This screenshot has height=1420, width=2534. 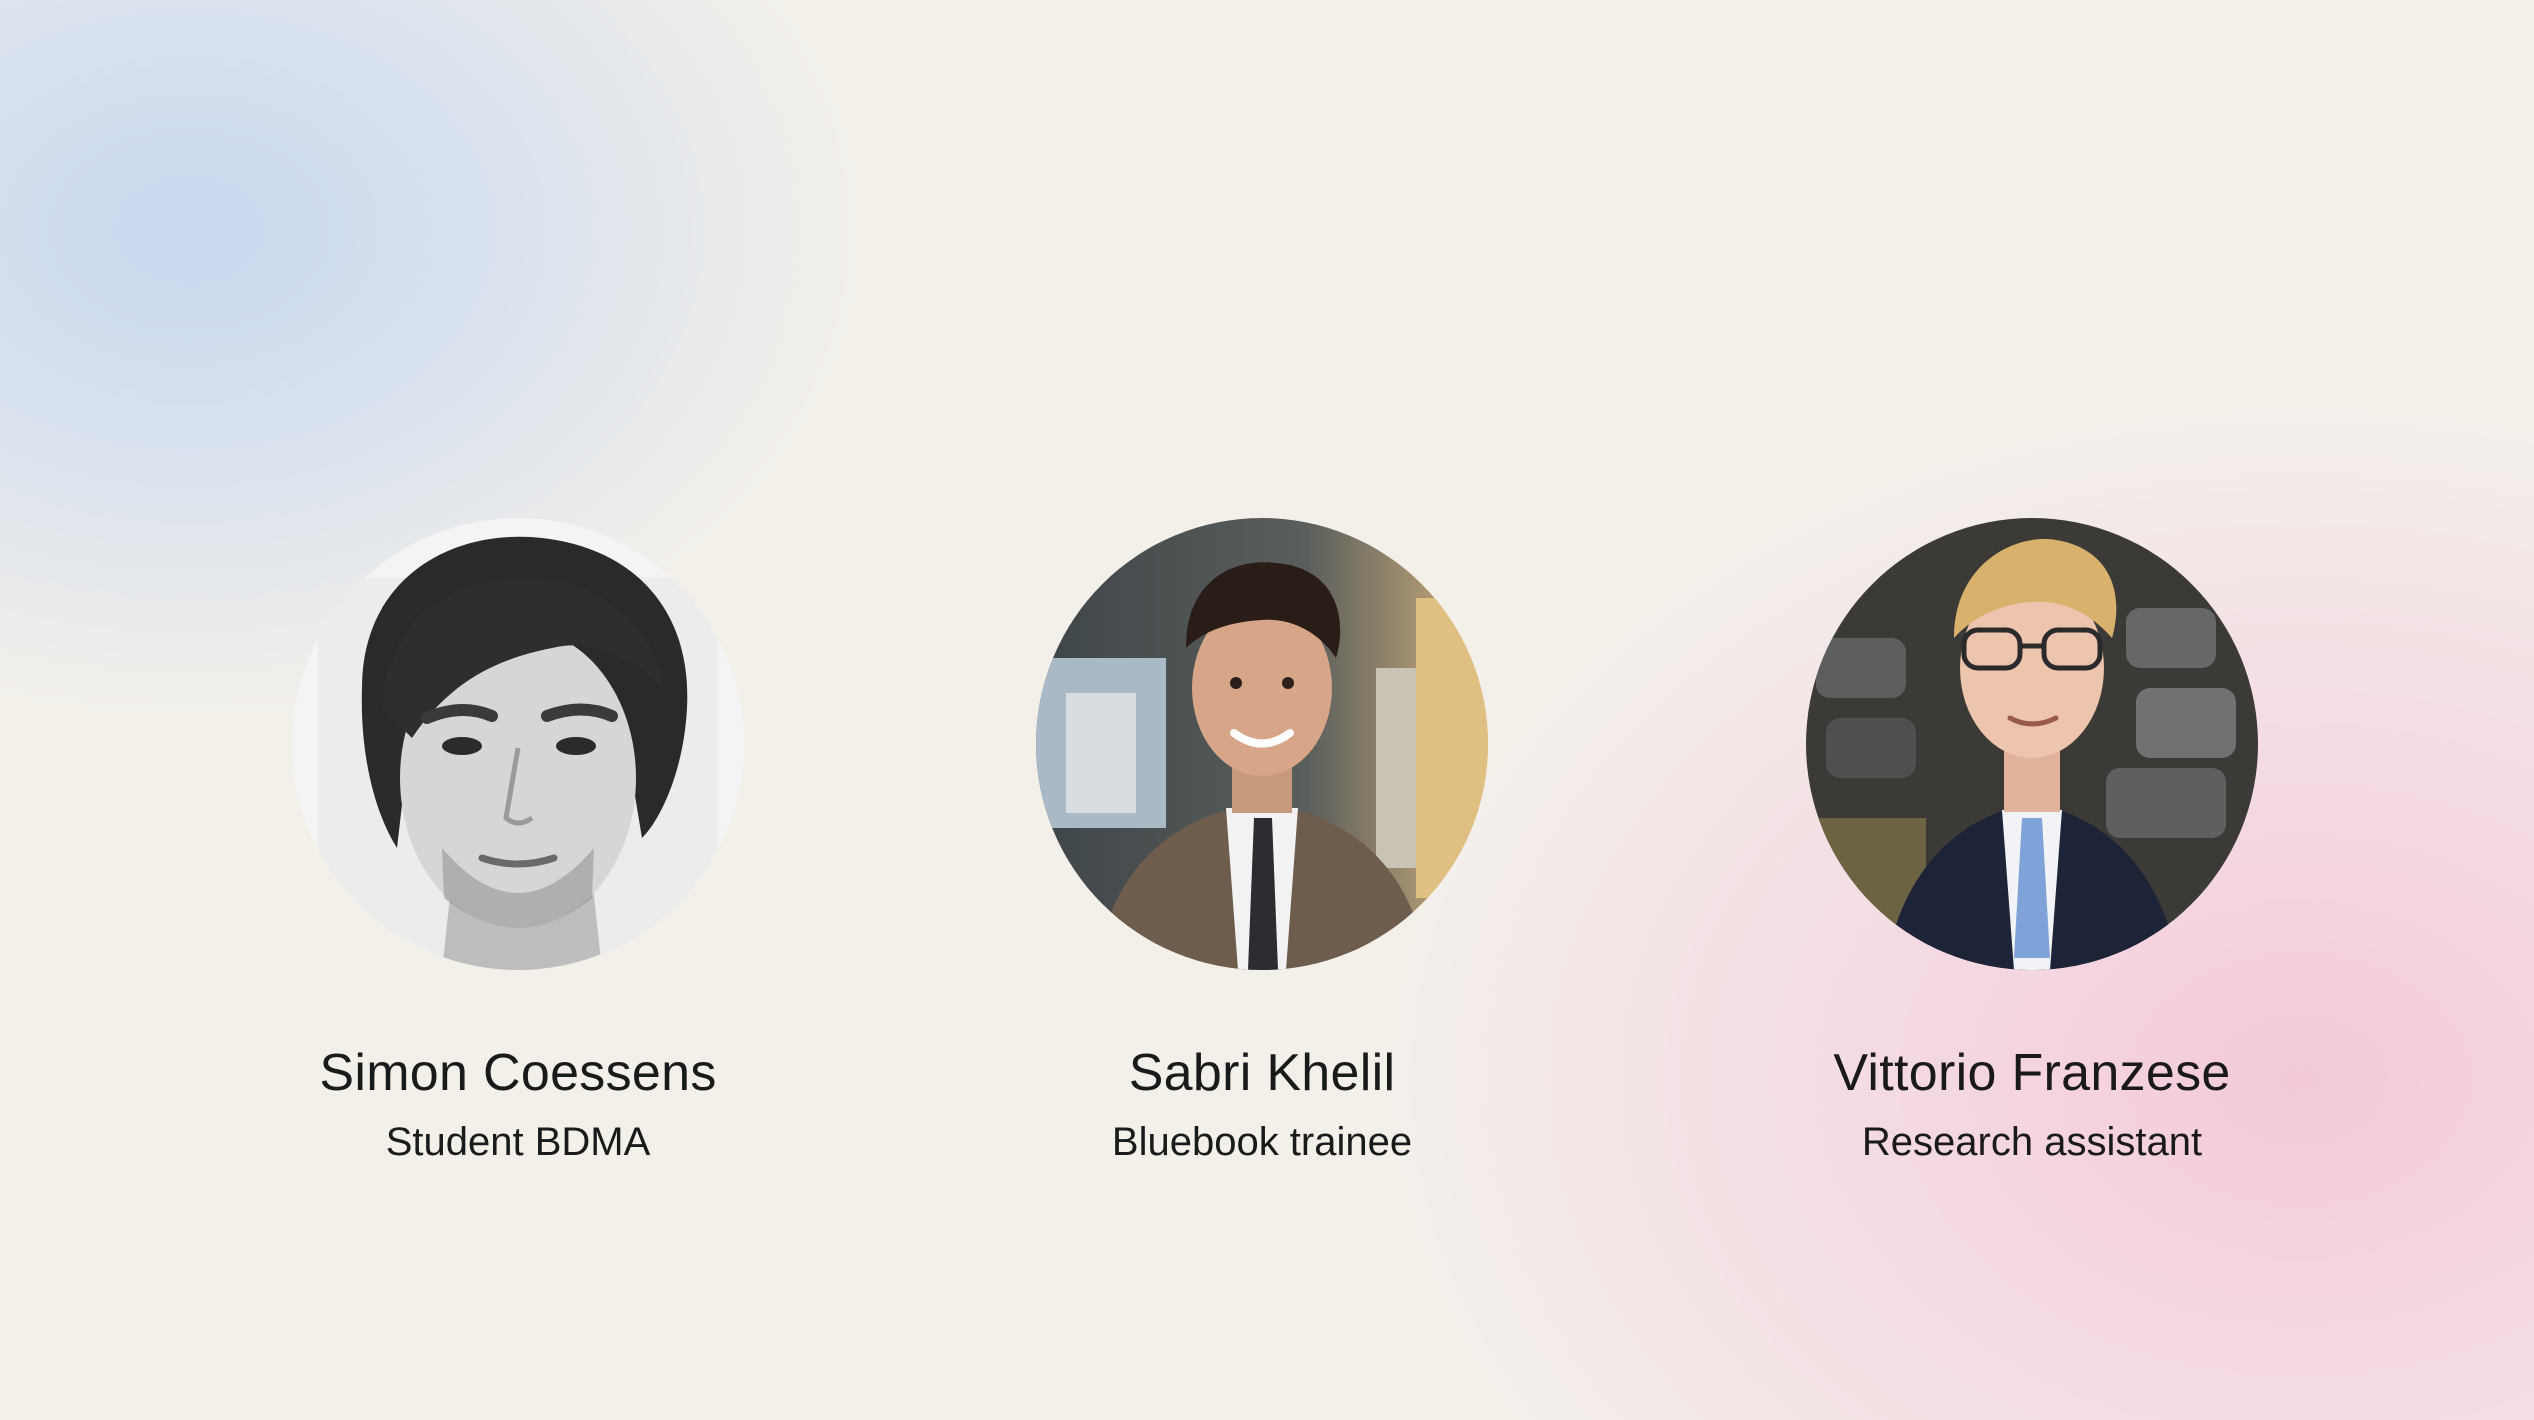 I want to click on member-name: Sabri Khelil, so click(x=1262, y=1073).